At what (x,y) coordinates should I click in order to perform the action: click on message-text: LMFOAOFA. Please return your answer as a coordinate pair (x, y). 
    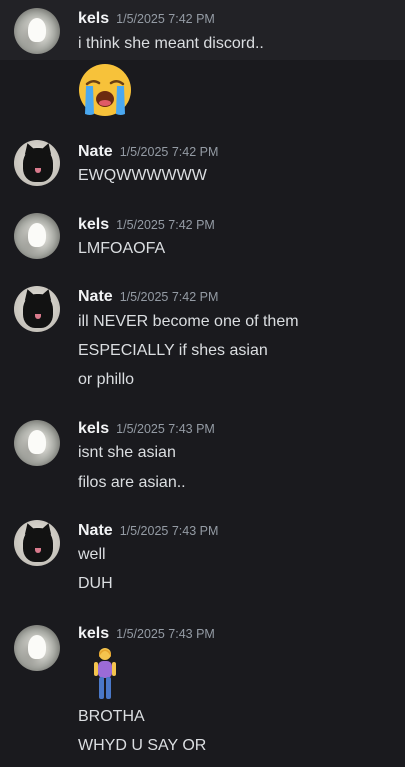
    Looking at the image, I should click on (122, 248).